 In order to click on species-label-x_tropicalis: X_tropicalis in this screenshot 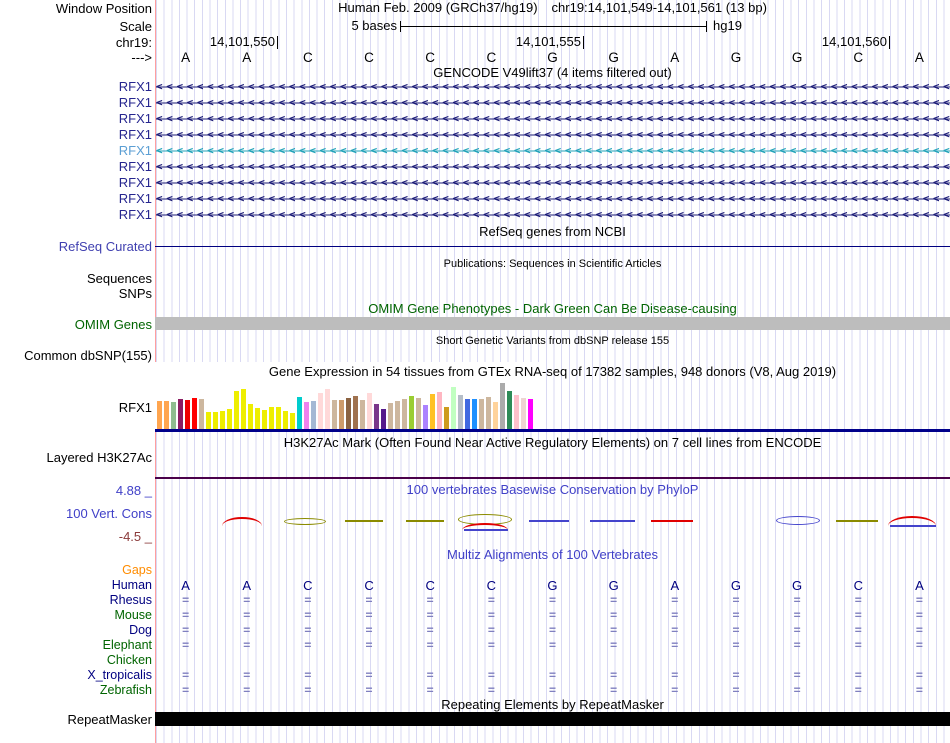, I will do `click(119, 675)`.